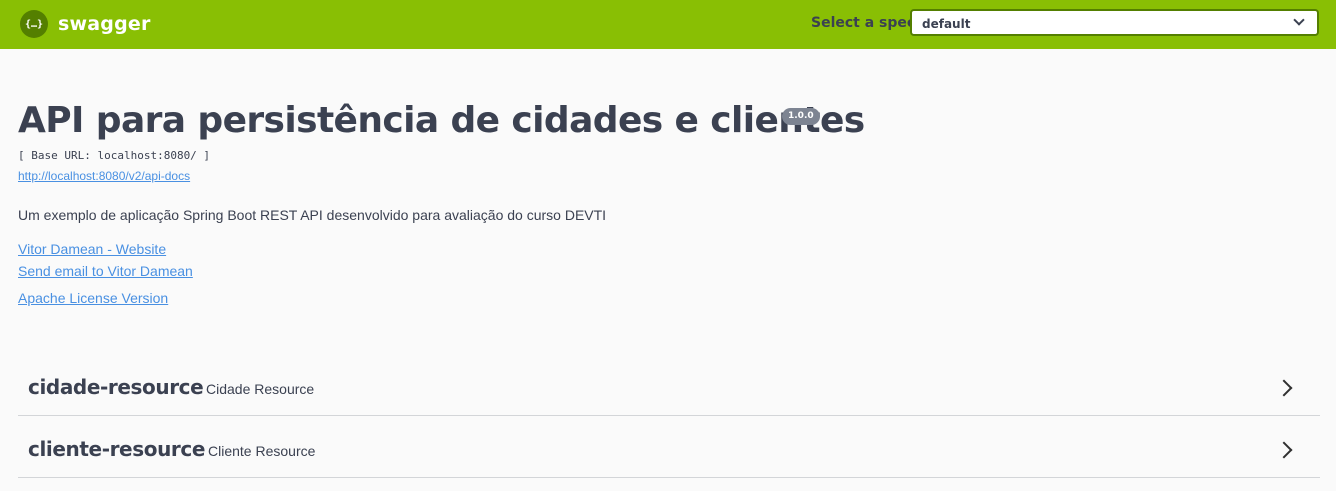 This screenshot has width=1336, height=491. Describe the element at coordinates (801, 116) in the screenshot. I see `version-badge: 1.0.0` at that location.